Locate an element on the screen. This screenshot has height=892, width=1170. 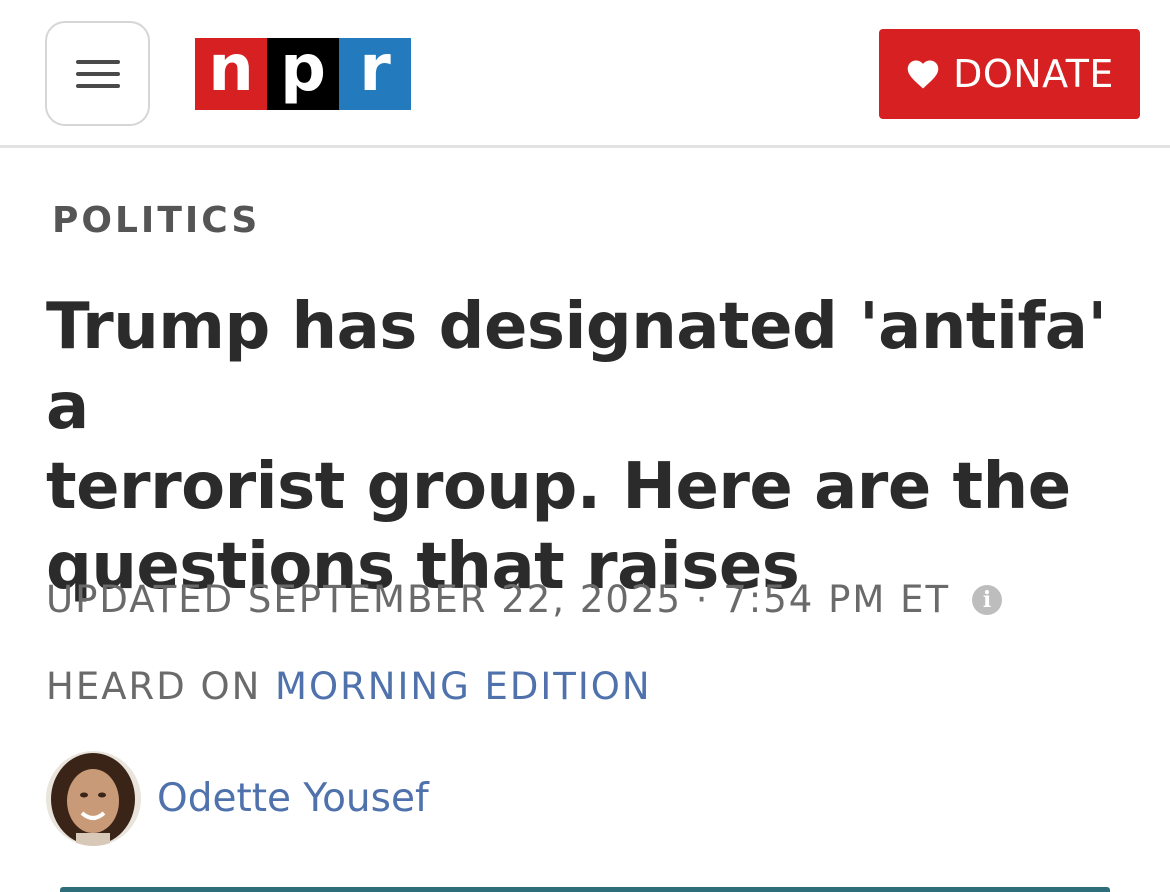
hamburger-menu-icon is located at coordinates (97, 61).